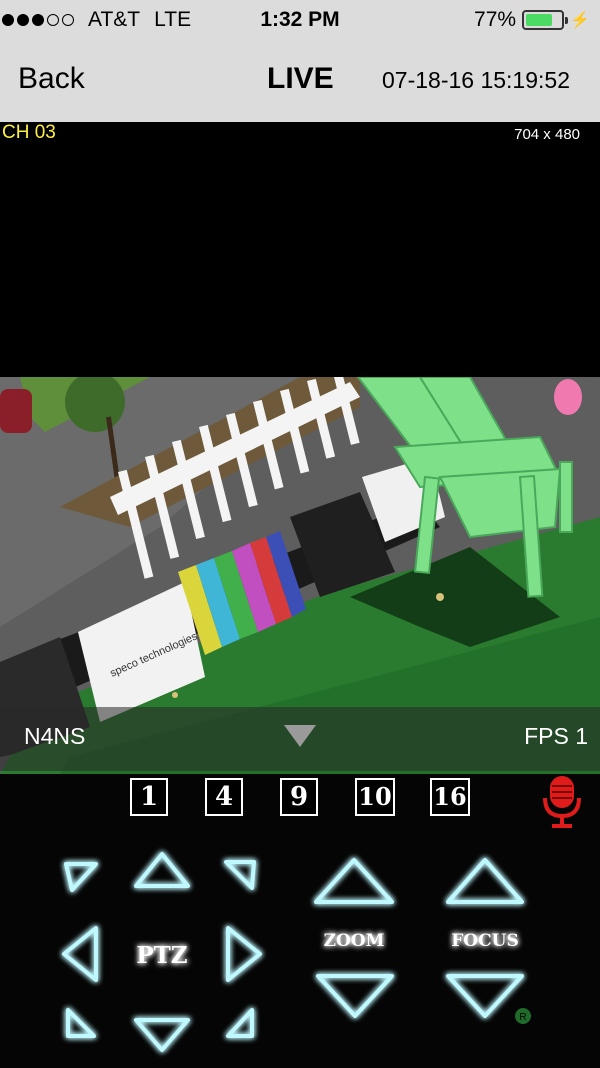 The image size is (600, 1068). Describe the element at coordinates (81, 877) in the screenshot. I see `pan-up-left-icon` at that location.